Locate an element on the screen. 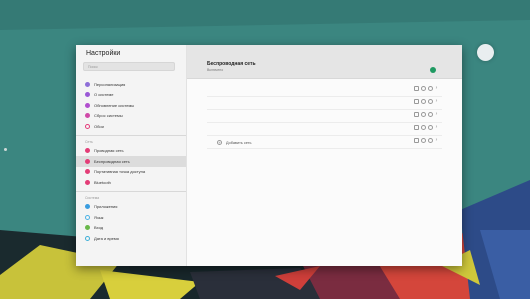  sidebar-item: О системе is located at coordinates (131, 95).